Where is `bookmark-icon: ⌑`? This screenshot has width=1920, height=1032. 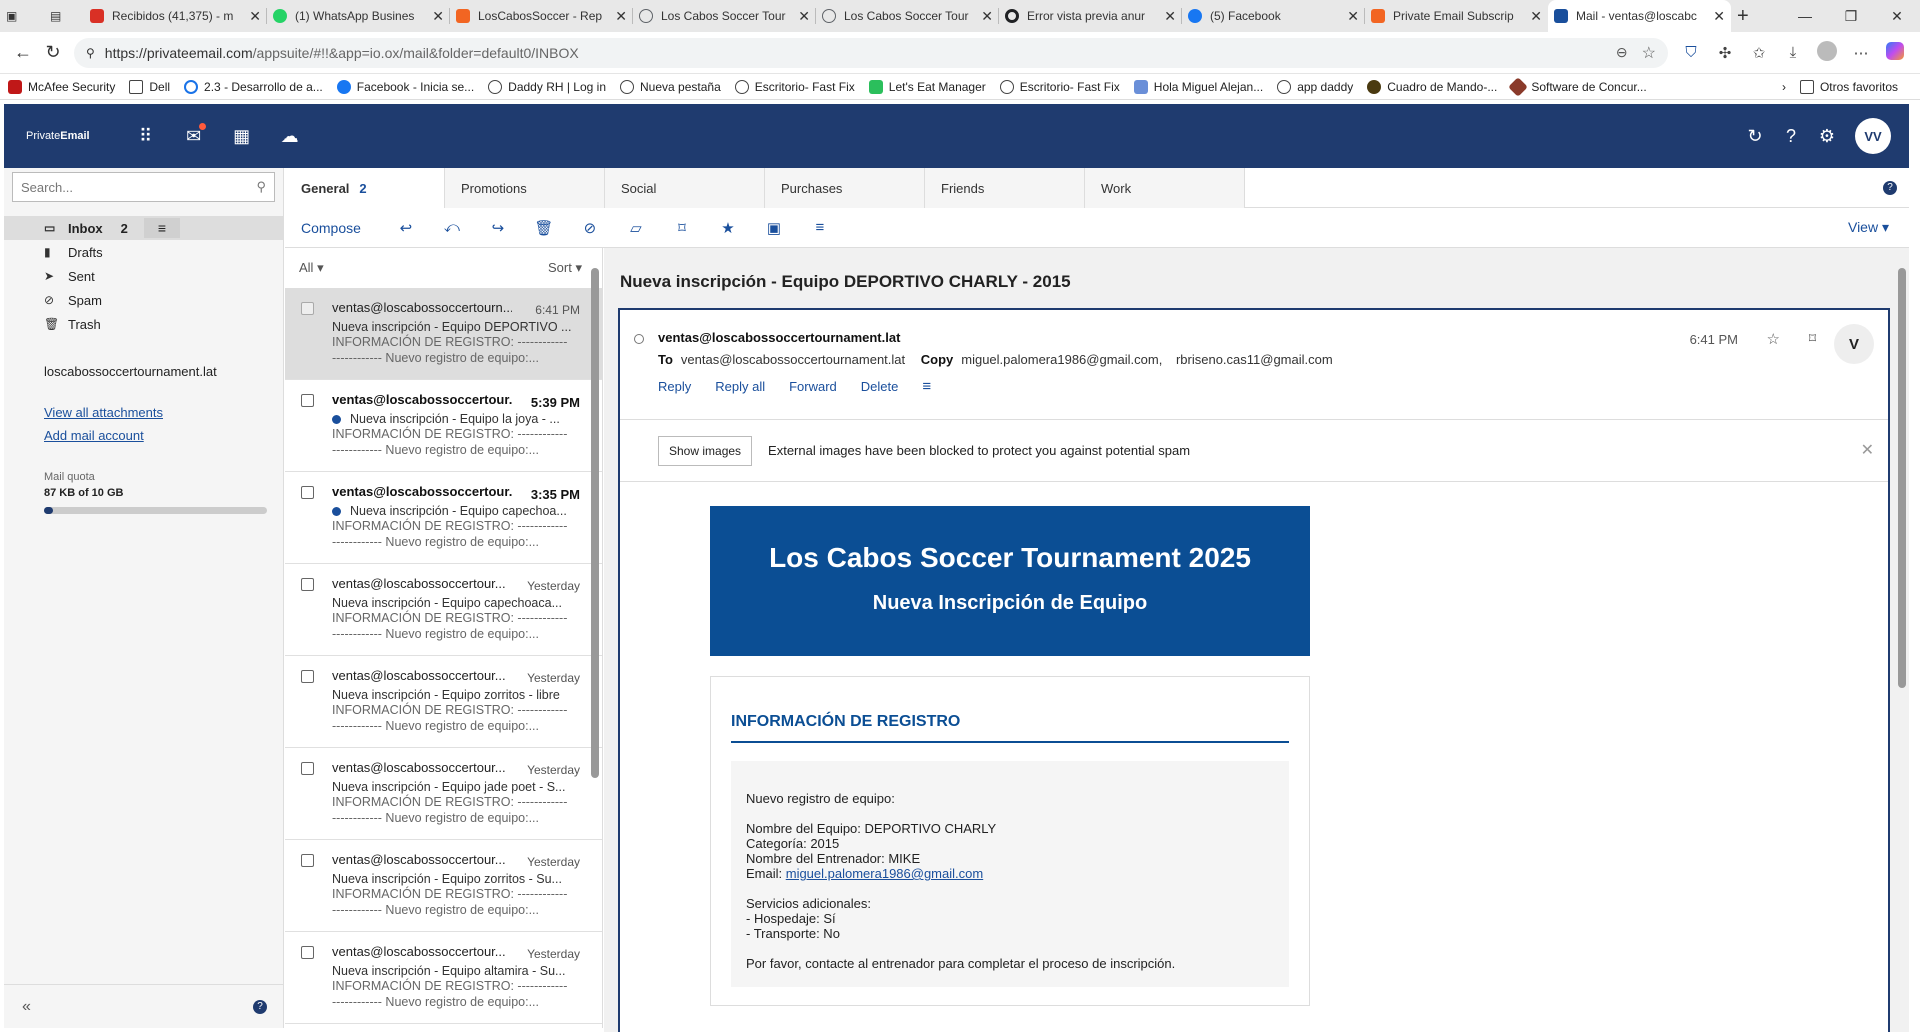
bookmark-icon: ⌑ is located at coordinates (1812, 338).